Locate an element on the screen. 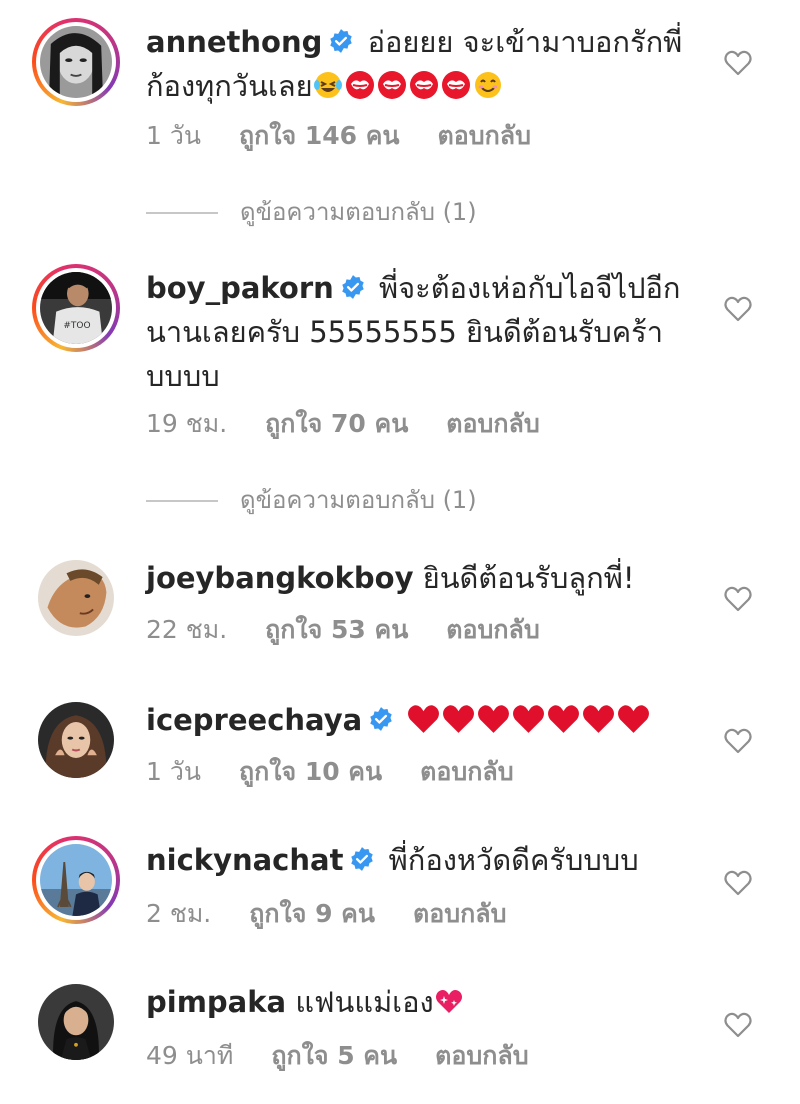 This screenshot has width=800, height=1104. comment-body-line2: นานเลยครับ 55555555 ยินดีต้อนรับคร้า is located at coordinates (405, 332).